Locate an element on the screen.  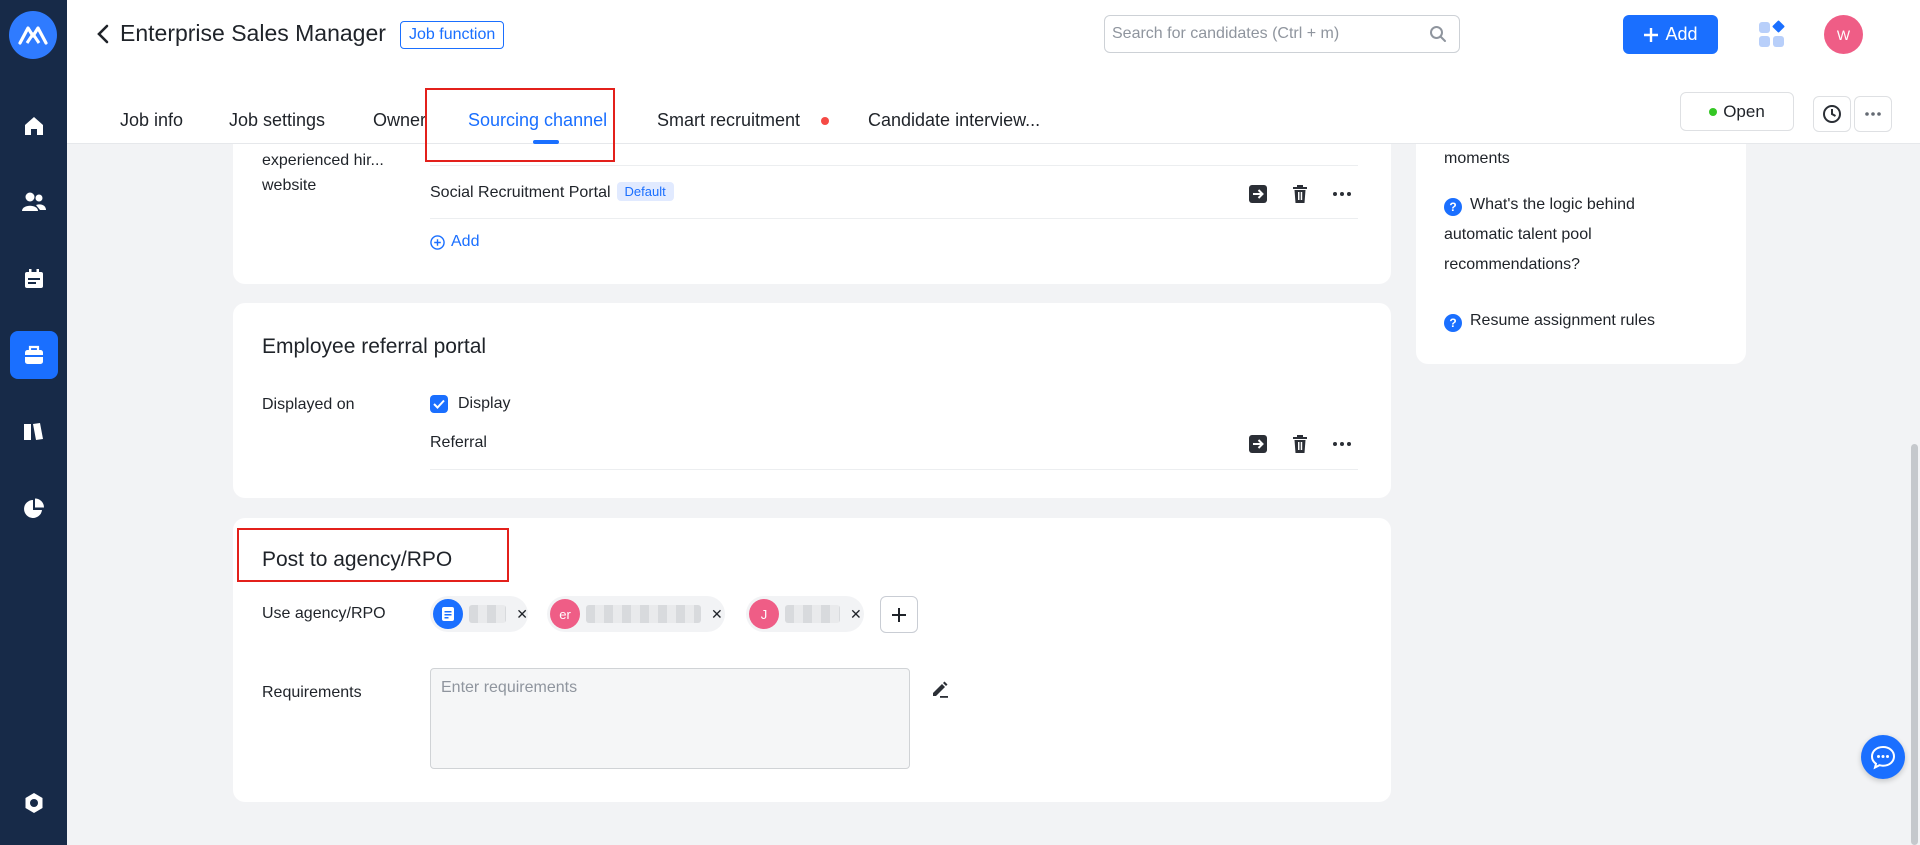
sidebar is located at coordinates (33, 422).